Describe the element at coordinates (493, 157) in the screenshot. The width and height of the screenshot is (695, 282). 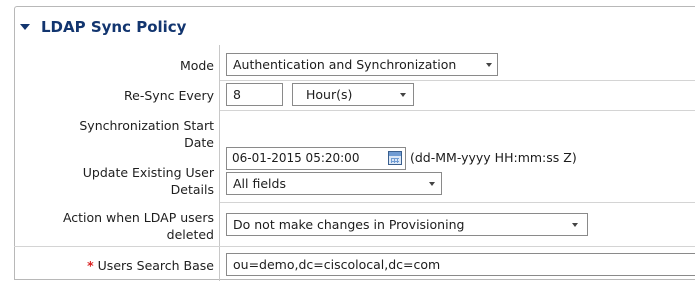
I see `date-format-hint: (dd-MM-yyyy HH:mm:ss Z)` at that location.